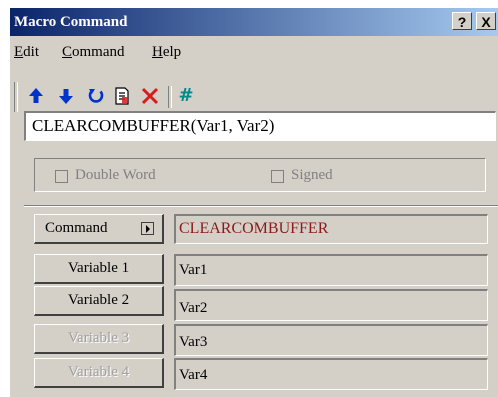 The image size is (498, 397). I want to click on command-value-field: CLEARCOMBUFFER, so click(331, 229).